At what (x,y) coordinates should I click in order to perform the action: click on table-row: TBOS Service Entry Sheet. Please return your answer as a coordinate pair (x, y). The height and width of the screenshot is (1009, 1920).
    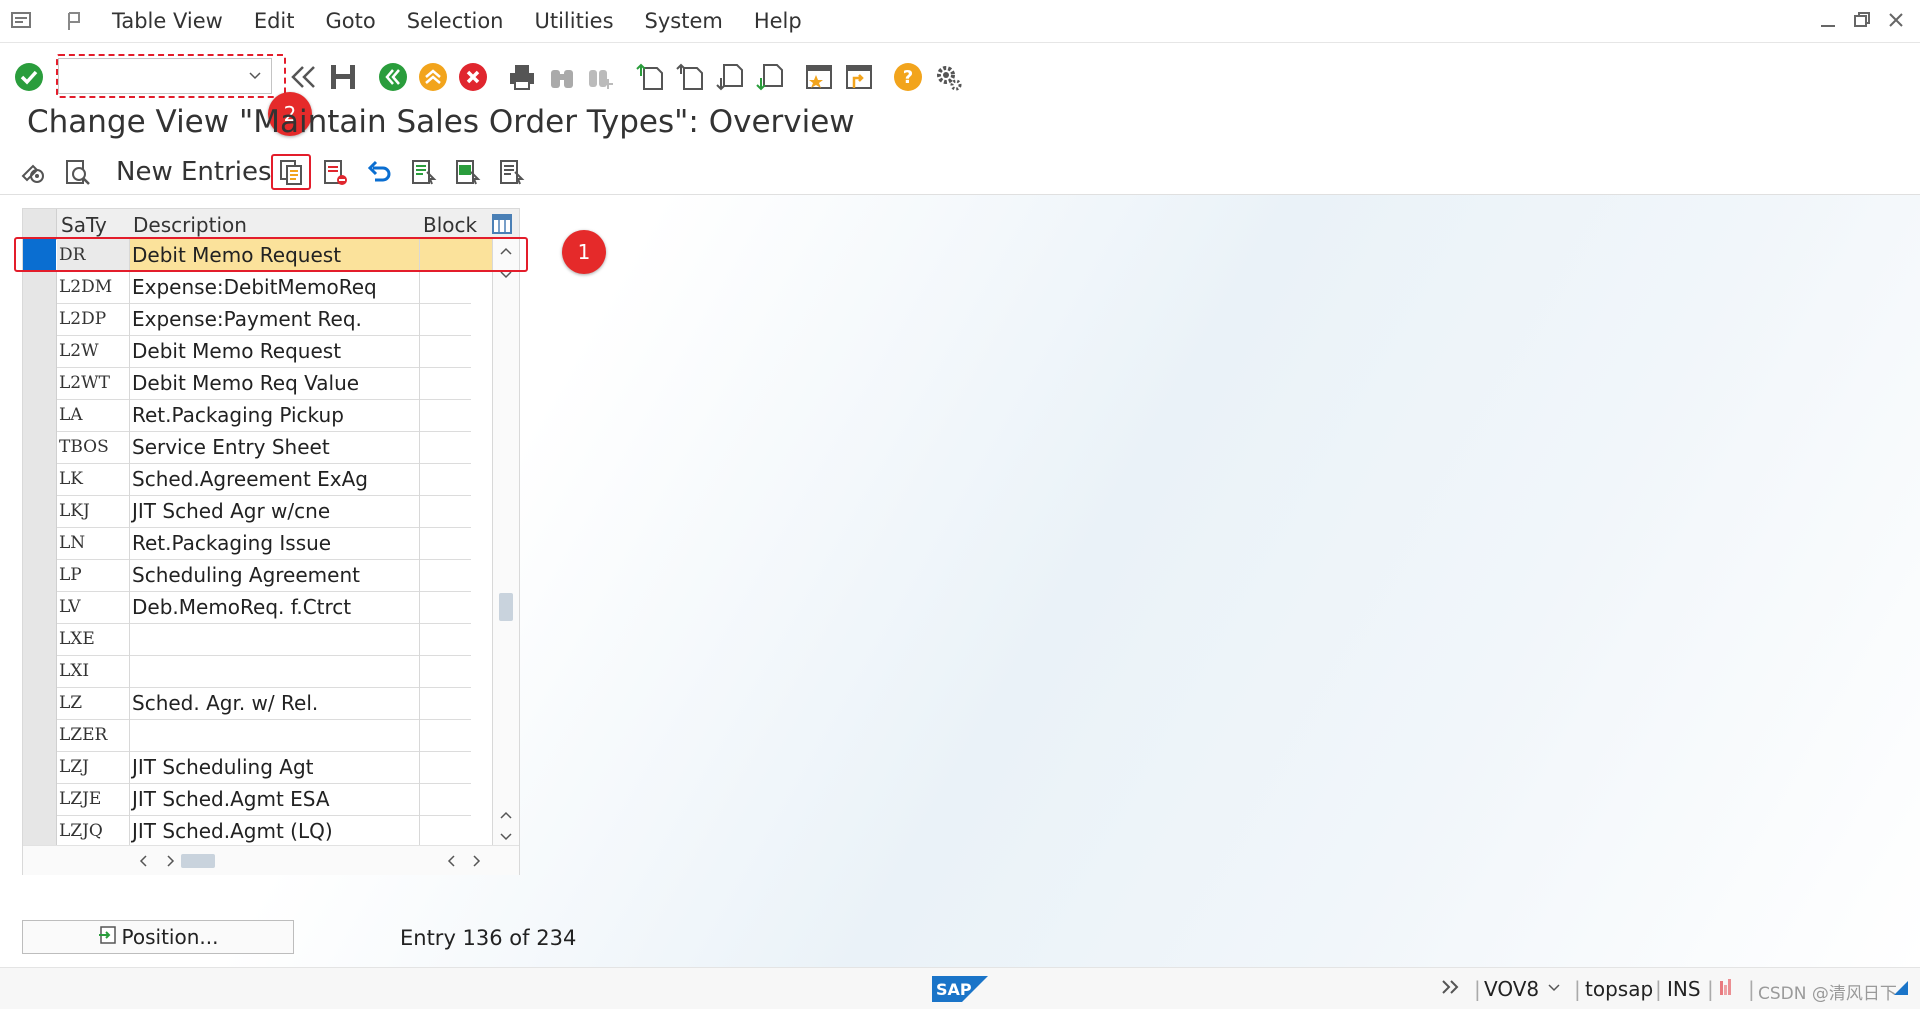
    Looking at the image, I should click on (258, 447).